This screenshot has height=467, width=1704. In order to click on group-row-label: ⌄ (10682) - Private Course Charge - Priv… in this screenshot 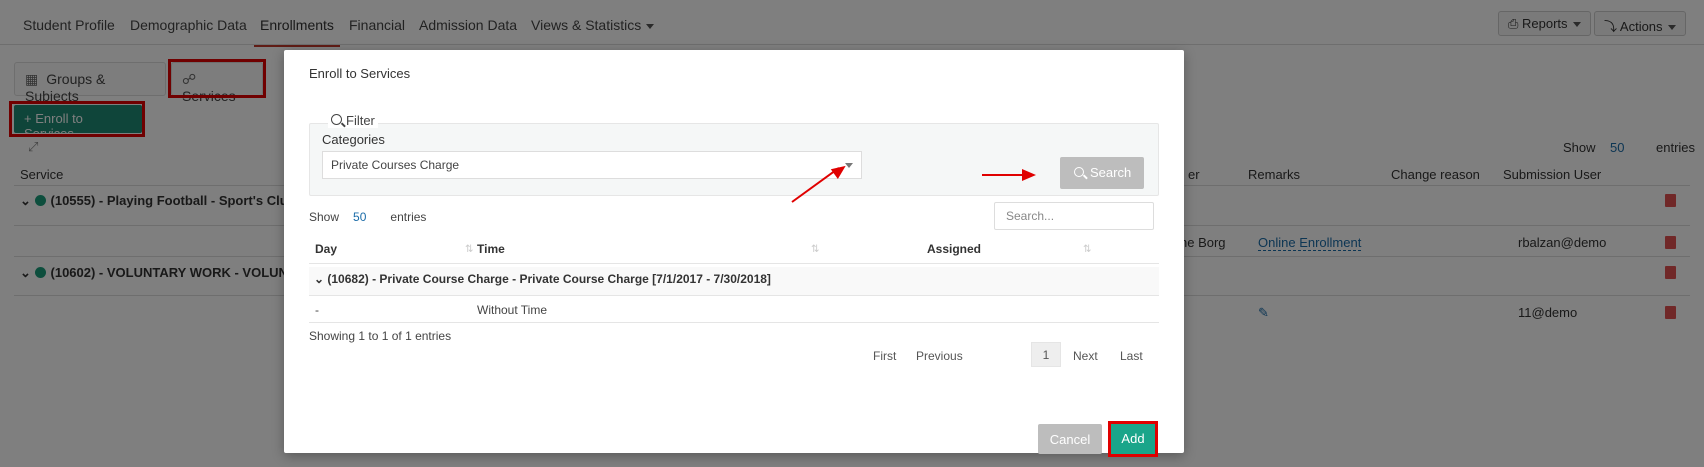, I will do `click(542, 279)`.